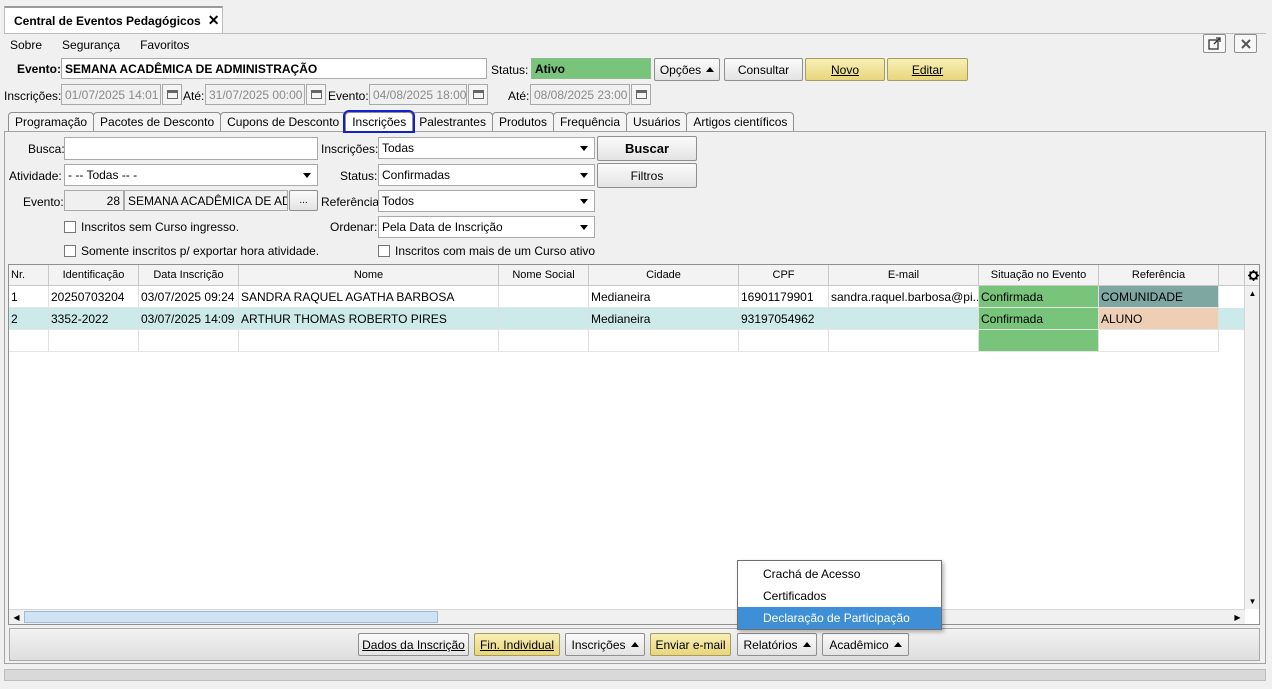 The image size is (1272, 689). I want to click on enviar-email-button: Enviar e-mail, so click(690, 644).